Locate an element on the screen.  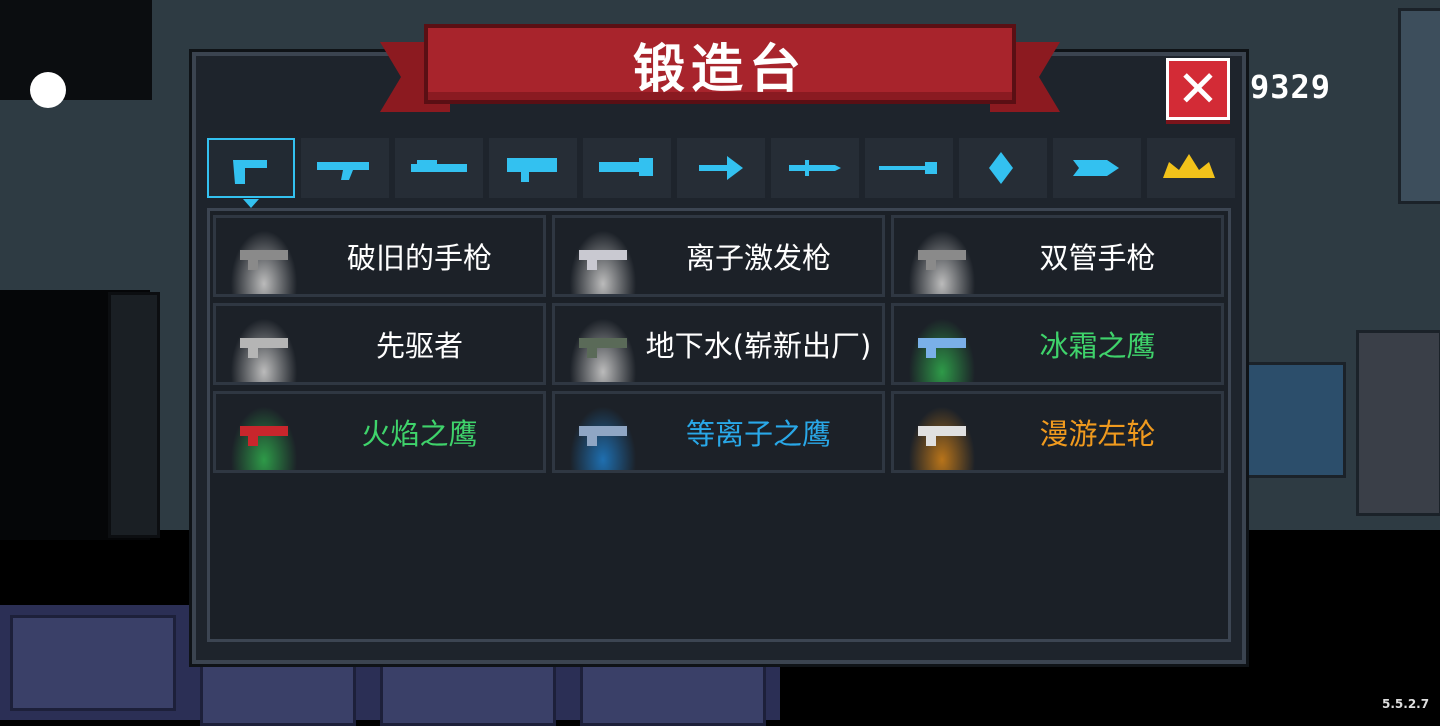
tab-shotgun is located at coordinates (439, 168).